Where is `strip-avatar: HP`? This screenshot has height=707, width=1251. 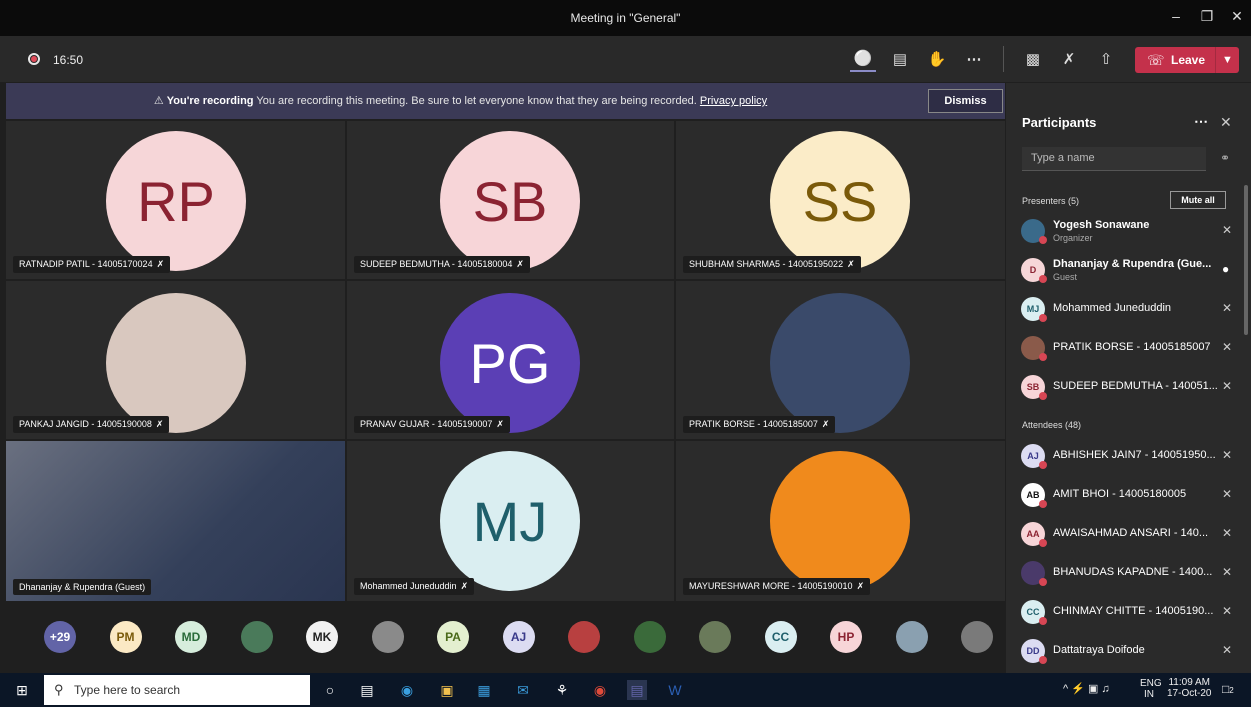
strip-avatar: HP is located at coordinates (846, 637).